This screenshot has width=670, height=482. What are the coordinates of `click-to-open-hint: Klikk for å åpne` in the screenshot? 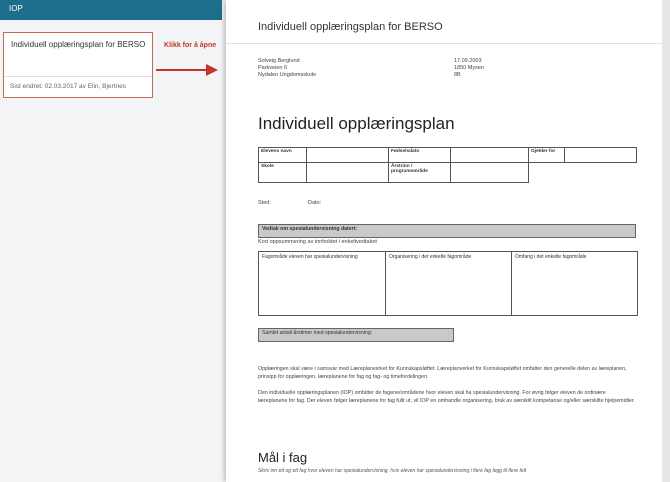 It's located at (190, 45).